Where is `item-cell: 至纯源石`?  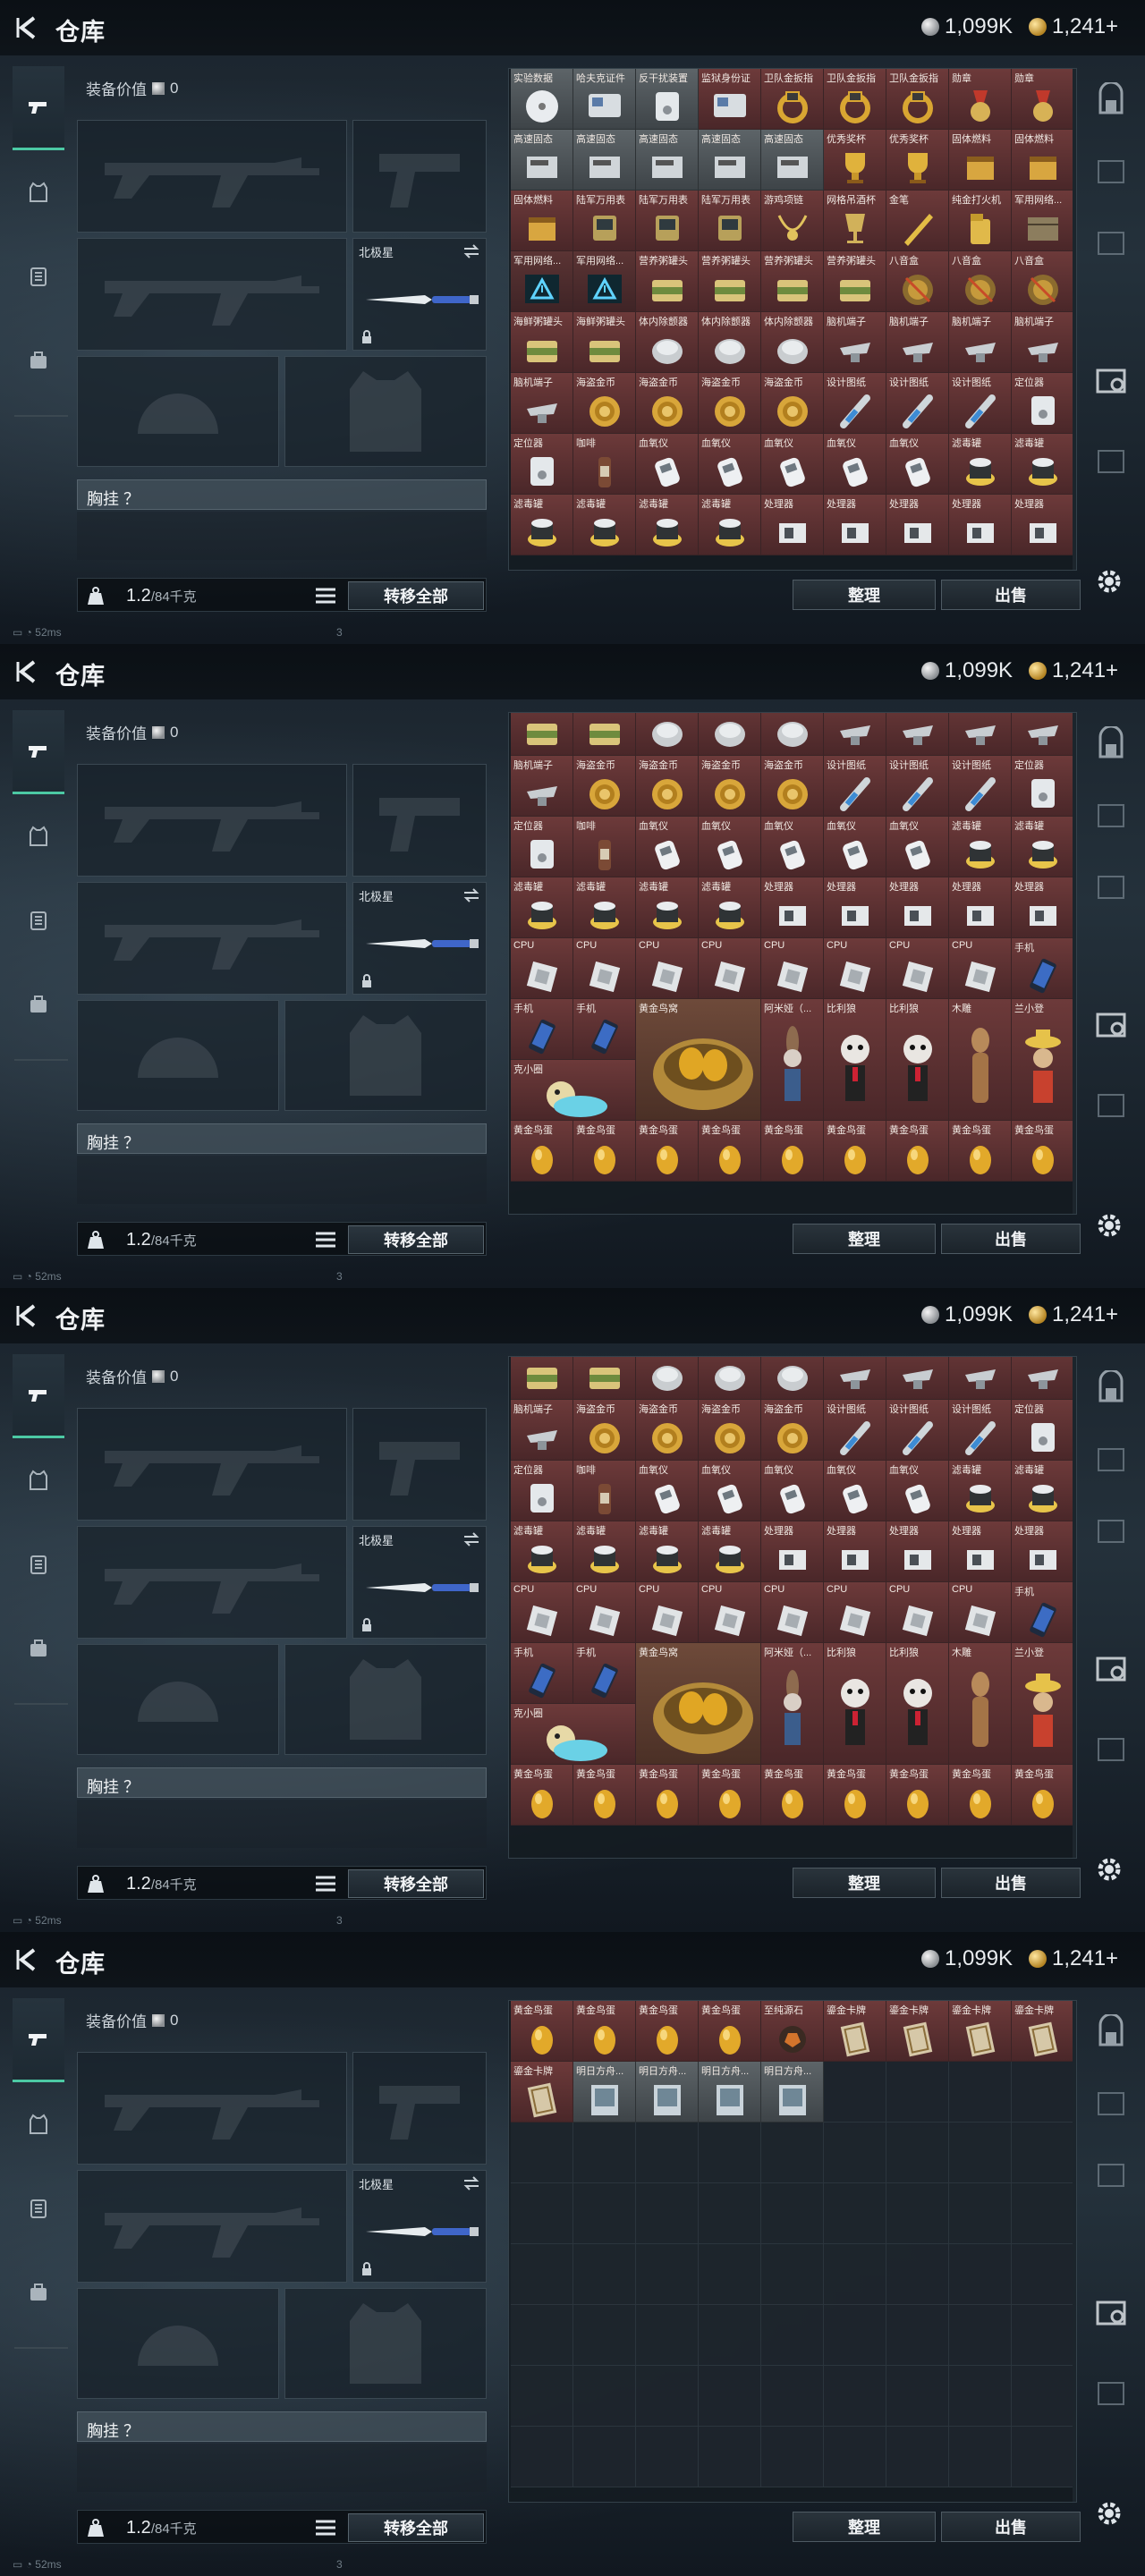
item-cell: 至纯源石 is located at coordinates (792, 2031).